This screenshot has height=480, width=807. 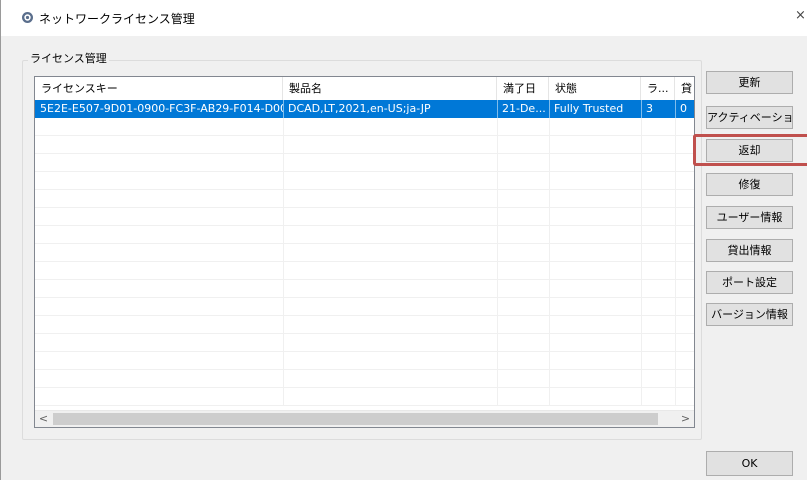 What do you see at coordinates (68, 58) in the screenshot?
I see `license-group-label: ライセンス管理` at bounding box center [68, 58].